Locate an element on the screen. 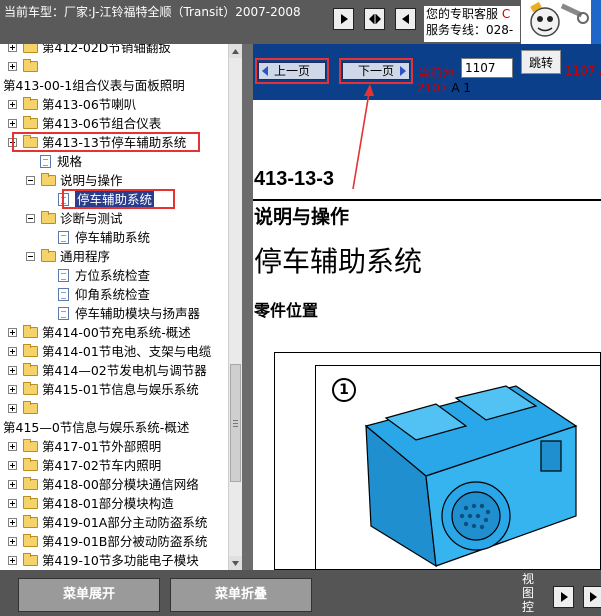 The height and width of the screenshot is (616, 601). tree-item: 方位系统检查 is located at coordinates (114, 275).